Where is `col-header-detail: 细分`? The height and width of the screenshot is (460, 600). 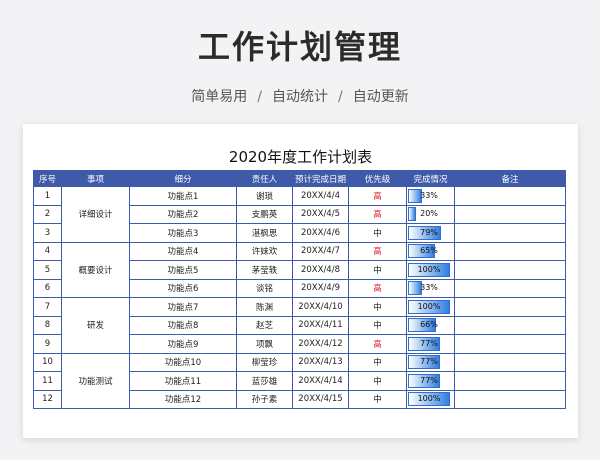 col-header-detail: 细分 is located at coordinates (183, 178).